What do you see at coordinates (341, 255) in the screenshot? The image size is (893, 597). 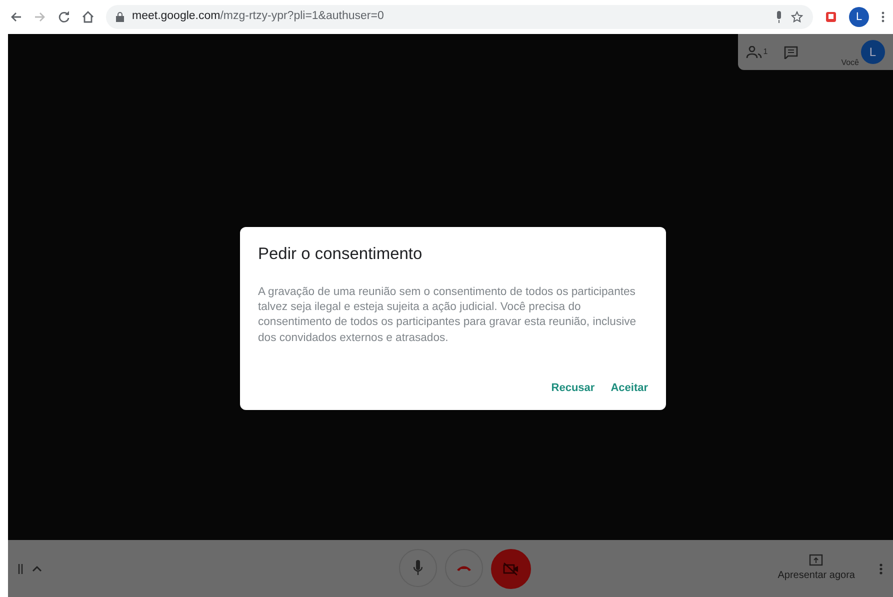 I see `dialog-title: Pedir o consentimento` at bounding box center [341, 255].